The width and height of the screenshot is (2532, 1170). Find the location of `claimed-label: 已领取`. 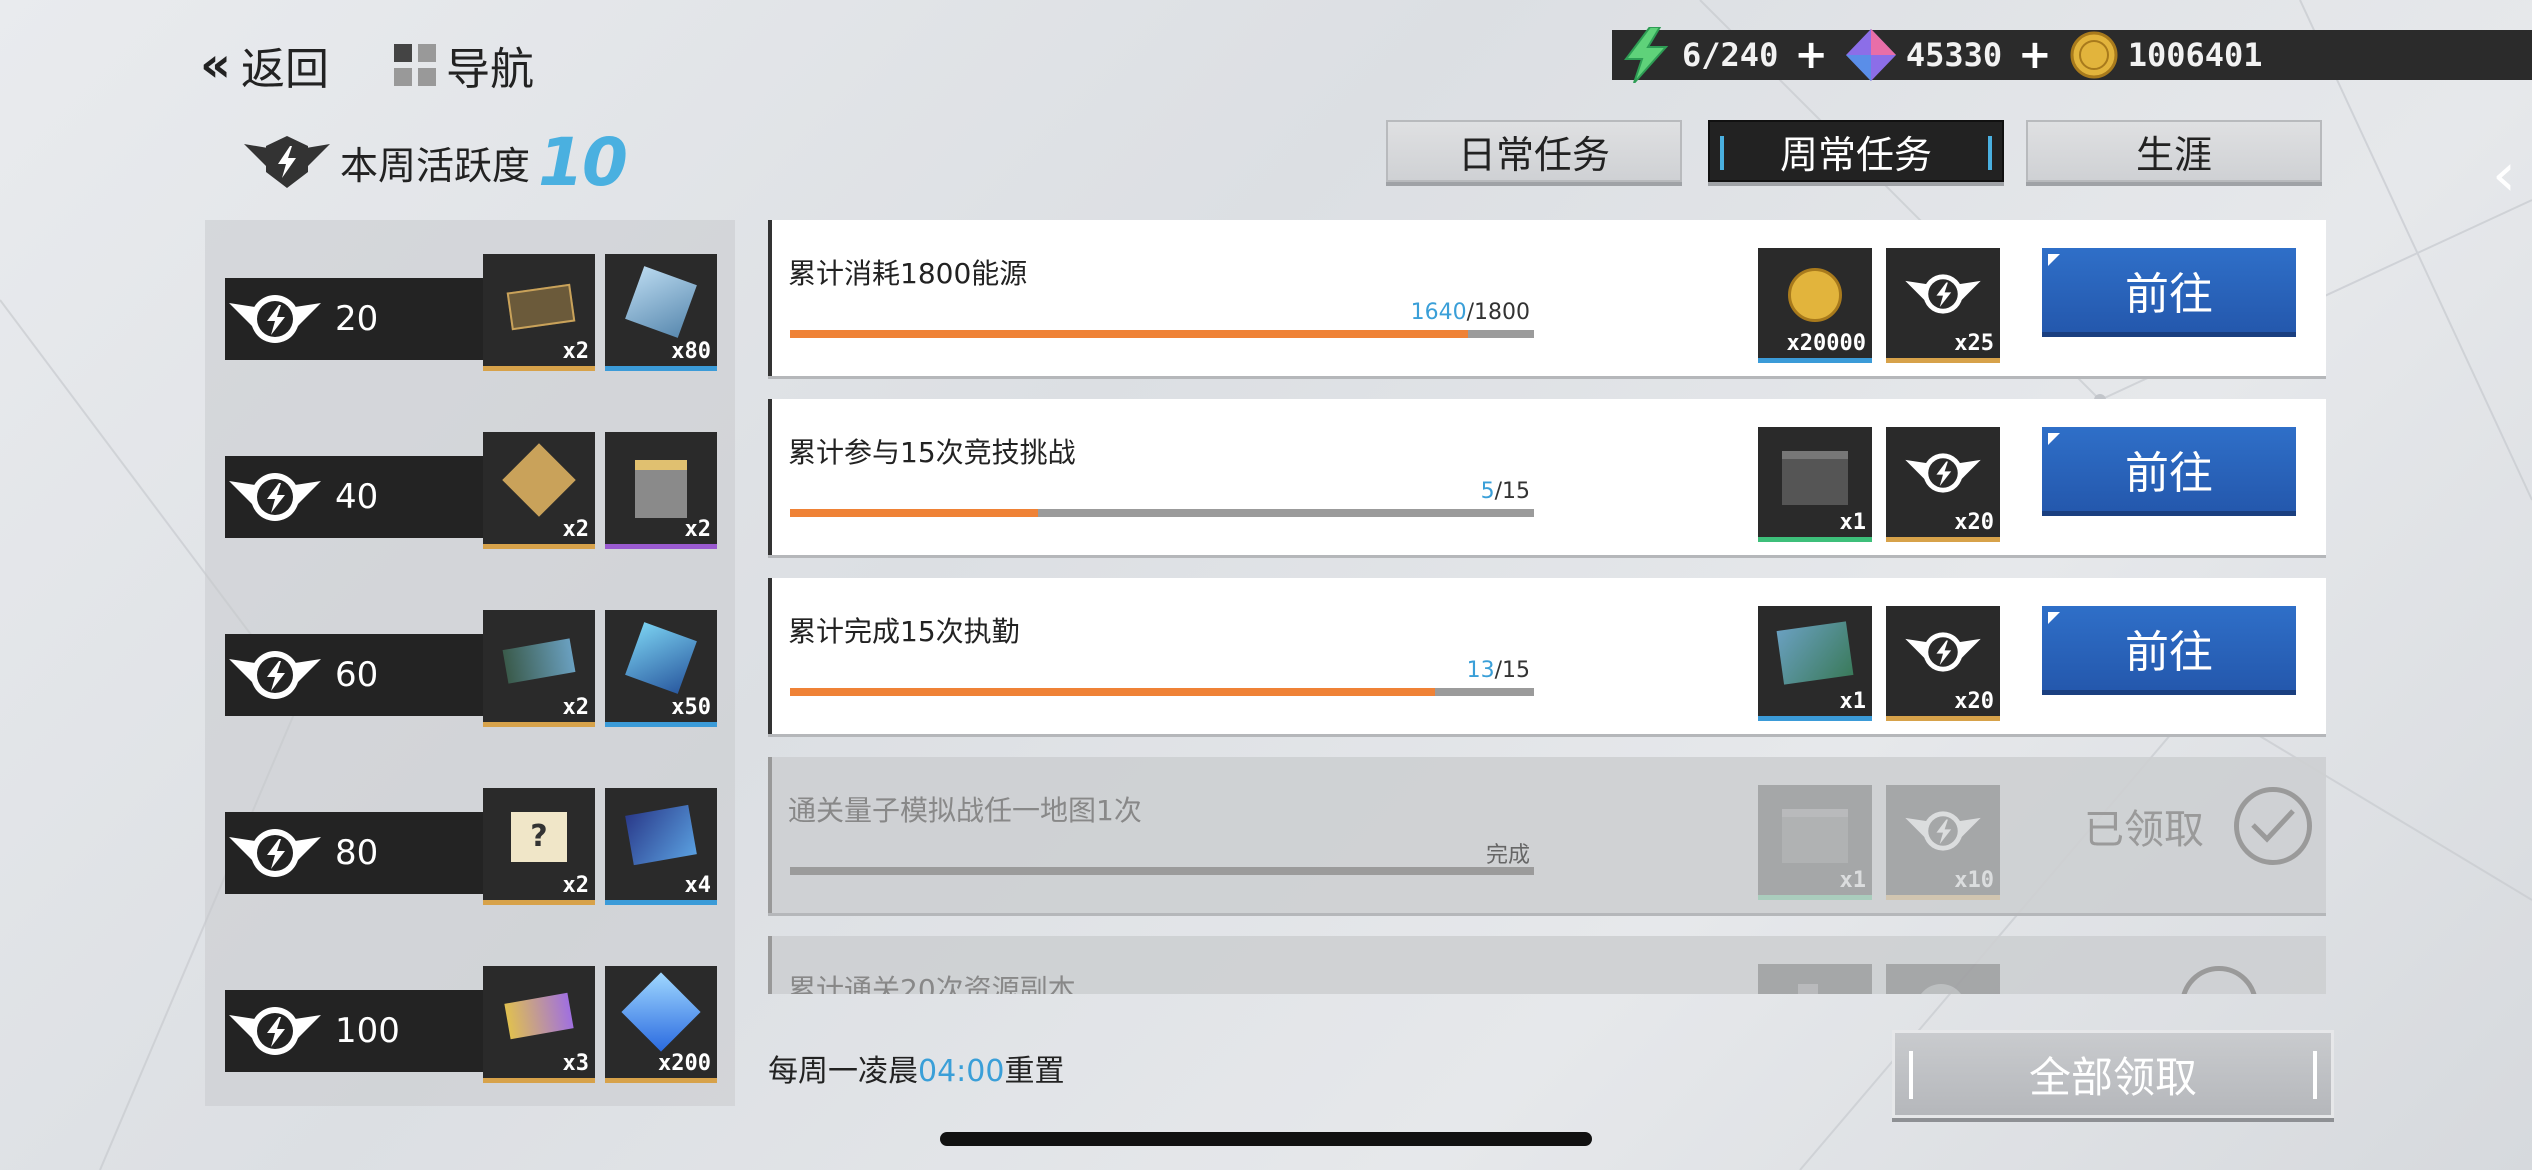

claimed-label: 已领取 is located at coordinates (2144, 830).